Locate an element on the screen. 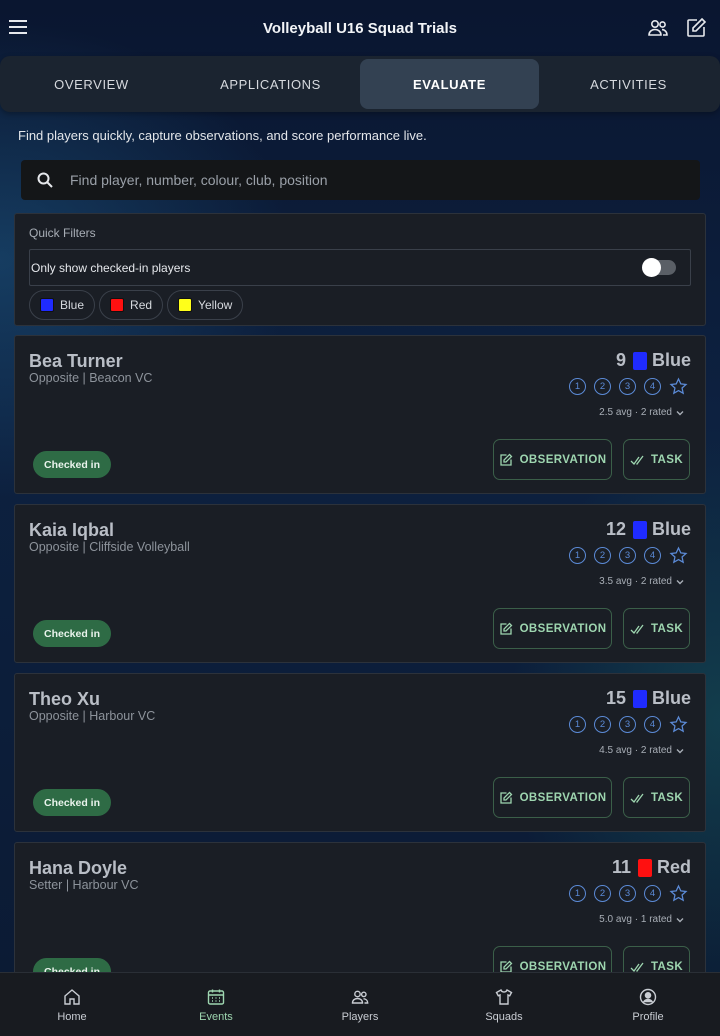  task-label: TASK is located at coordinates (667, 797).